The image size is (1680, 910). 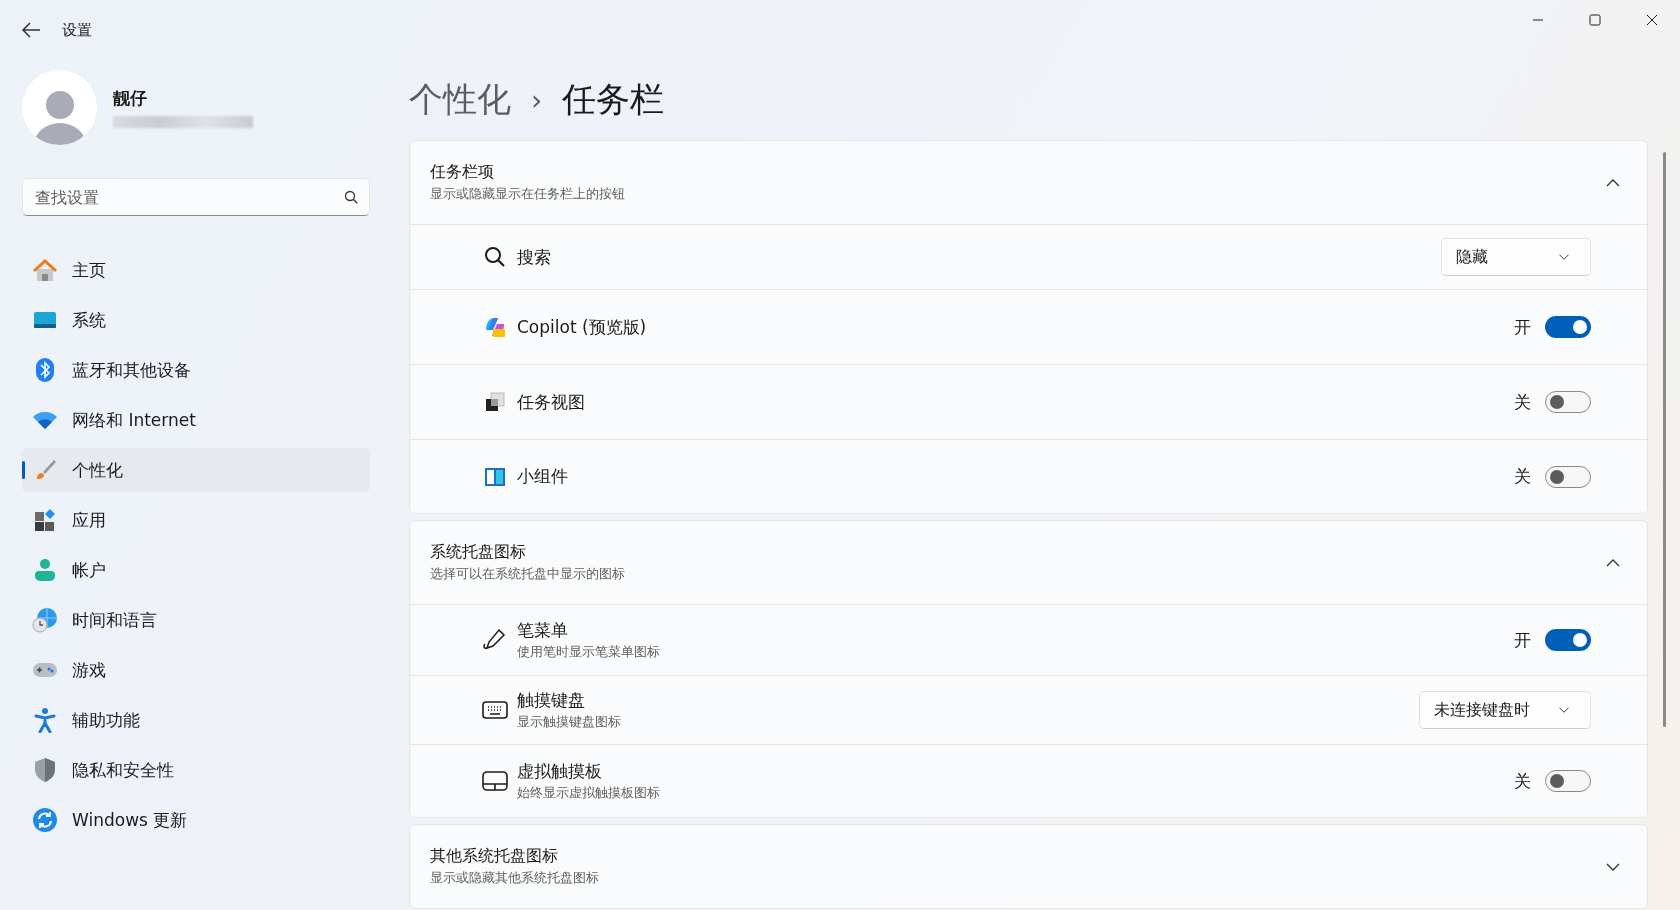 I want to click on tiles-icon, so click(x=45, y=520).